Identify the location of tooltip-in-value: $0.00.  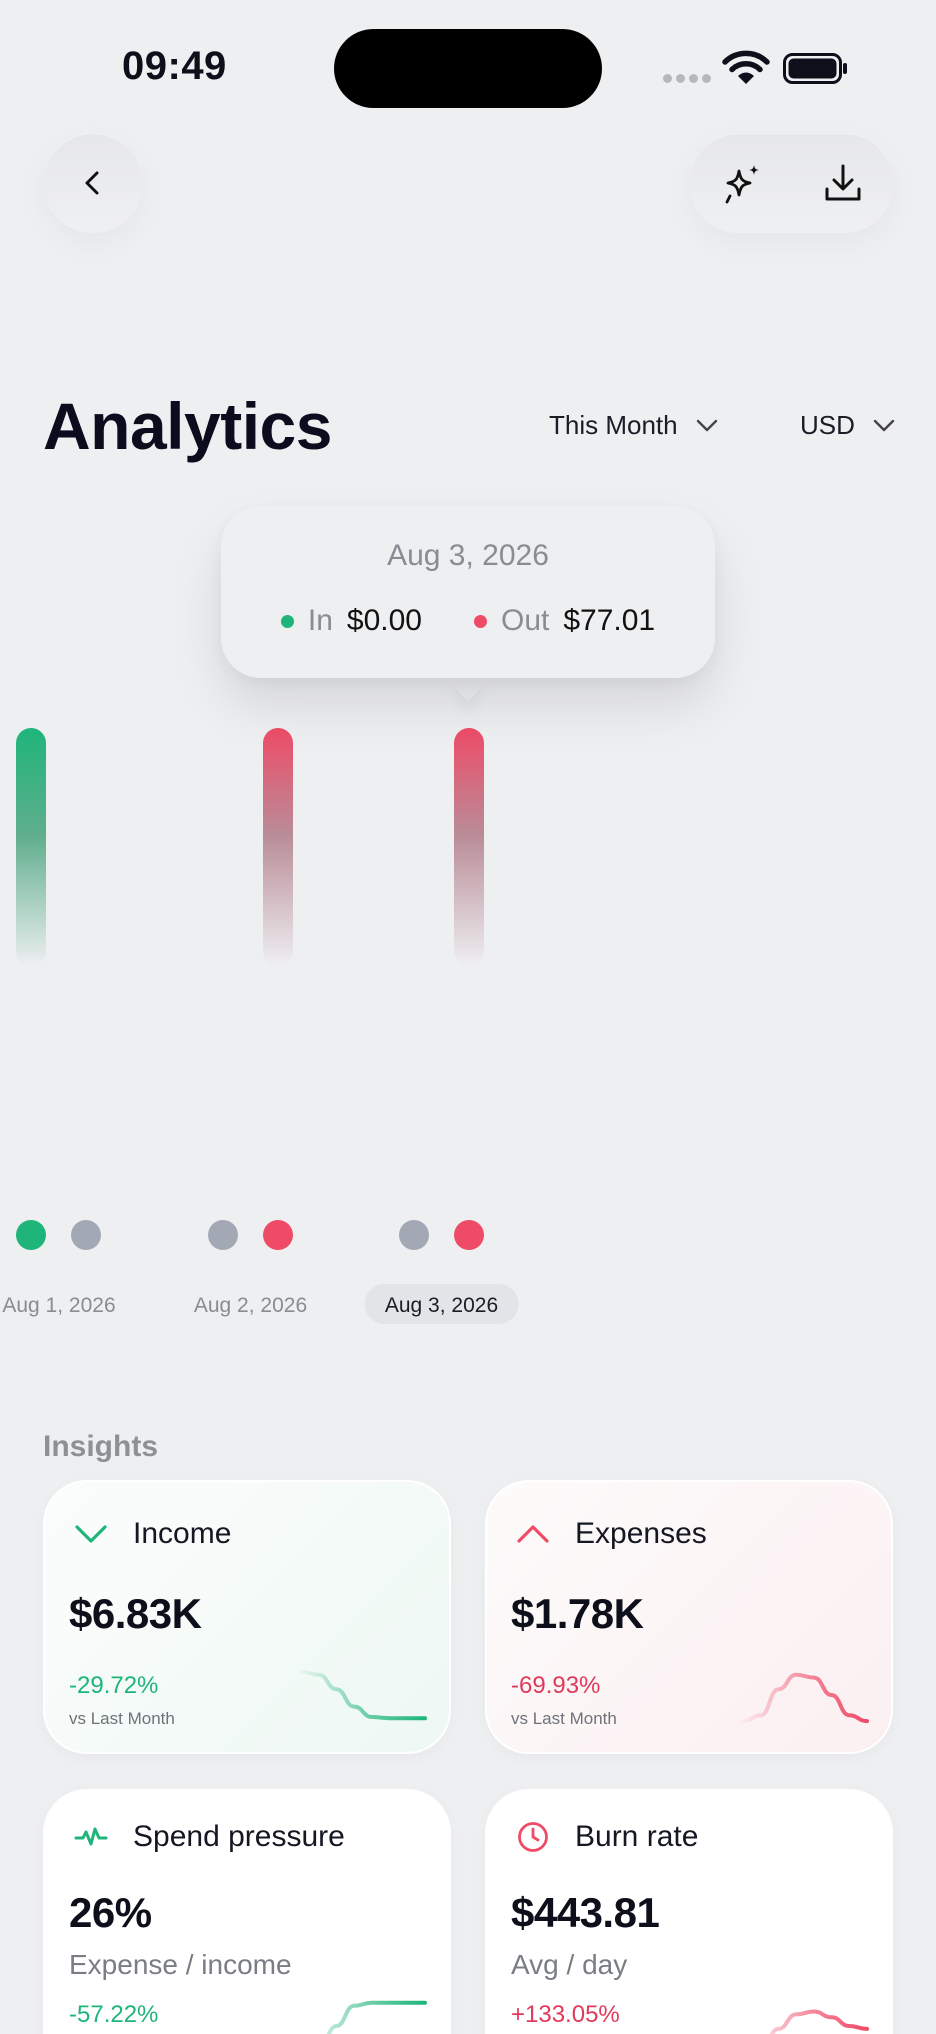
(384, 620).